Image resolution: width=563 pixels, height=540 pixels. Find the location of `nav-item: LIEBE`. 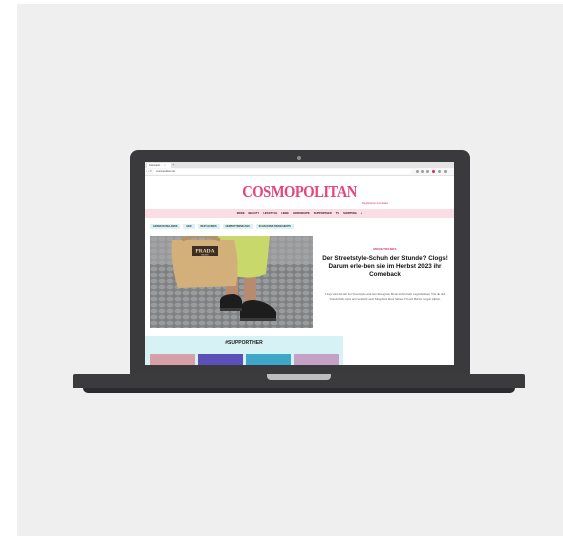

nav-item: LIEBE is located at coordinates (285, 213).